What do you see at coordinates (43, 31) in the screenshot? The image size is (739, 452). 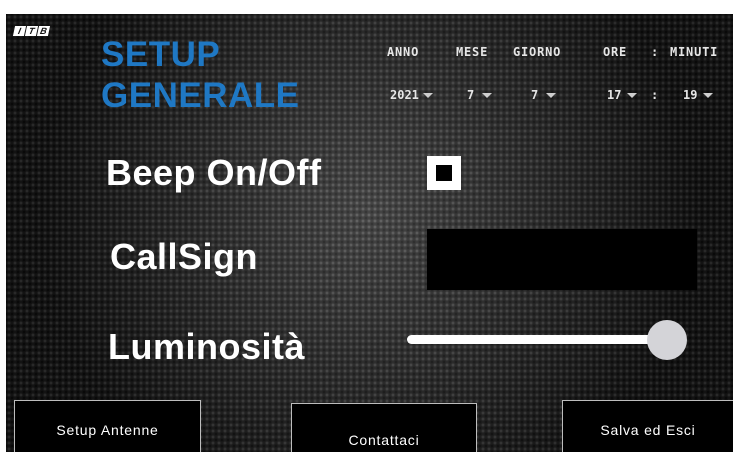 I see `logo-letter: B` at bounding box center [43, 31].